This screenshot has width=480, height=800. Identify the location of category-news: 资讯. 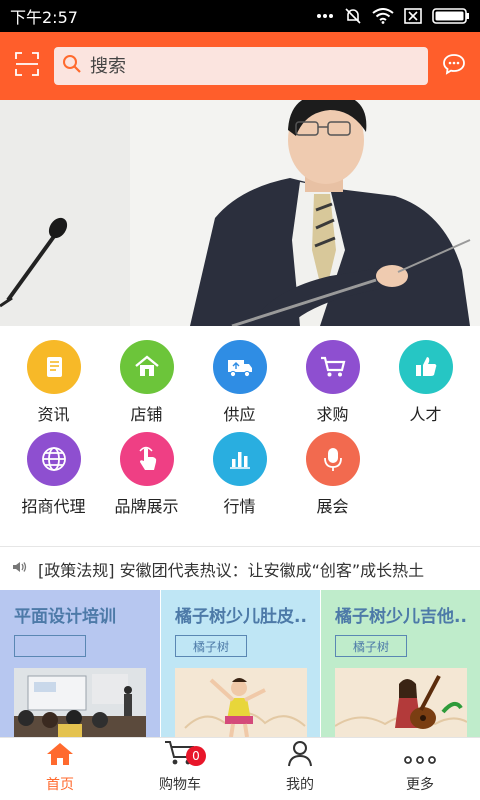
(53, 386).